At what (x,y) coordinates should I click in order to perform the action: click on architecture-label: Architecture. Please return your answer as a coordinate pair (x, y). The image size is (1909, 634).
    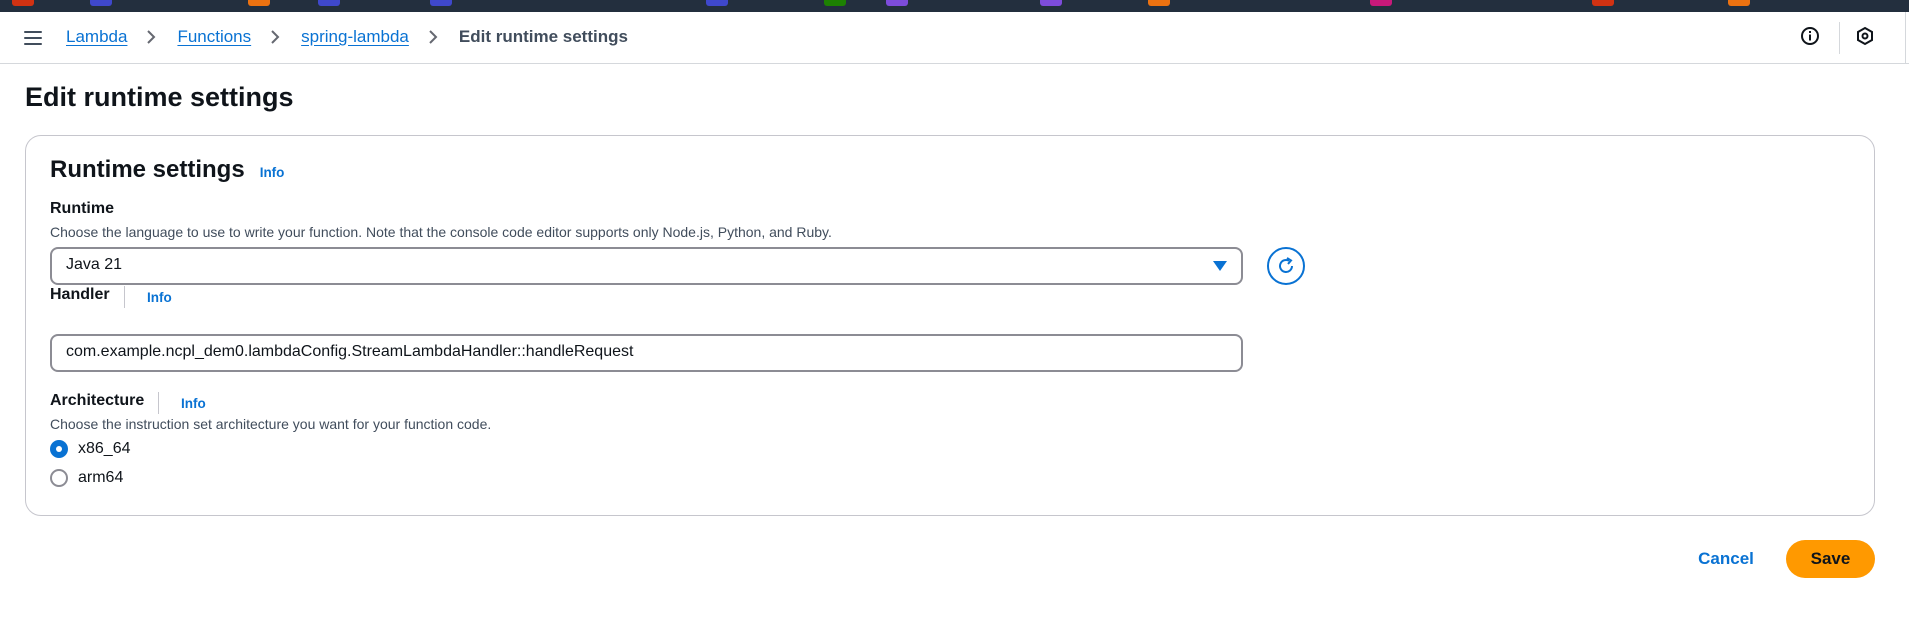
    Looking at the image, I should click on (97, 400).